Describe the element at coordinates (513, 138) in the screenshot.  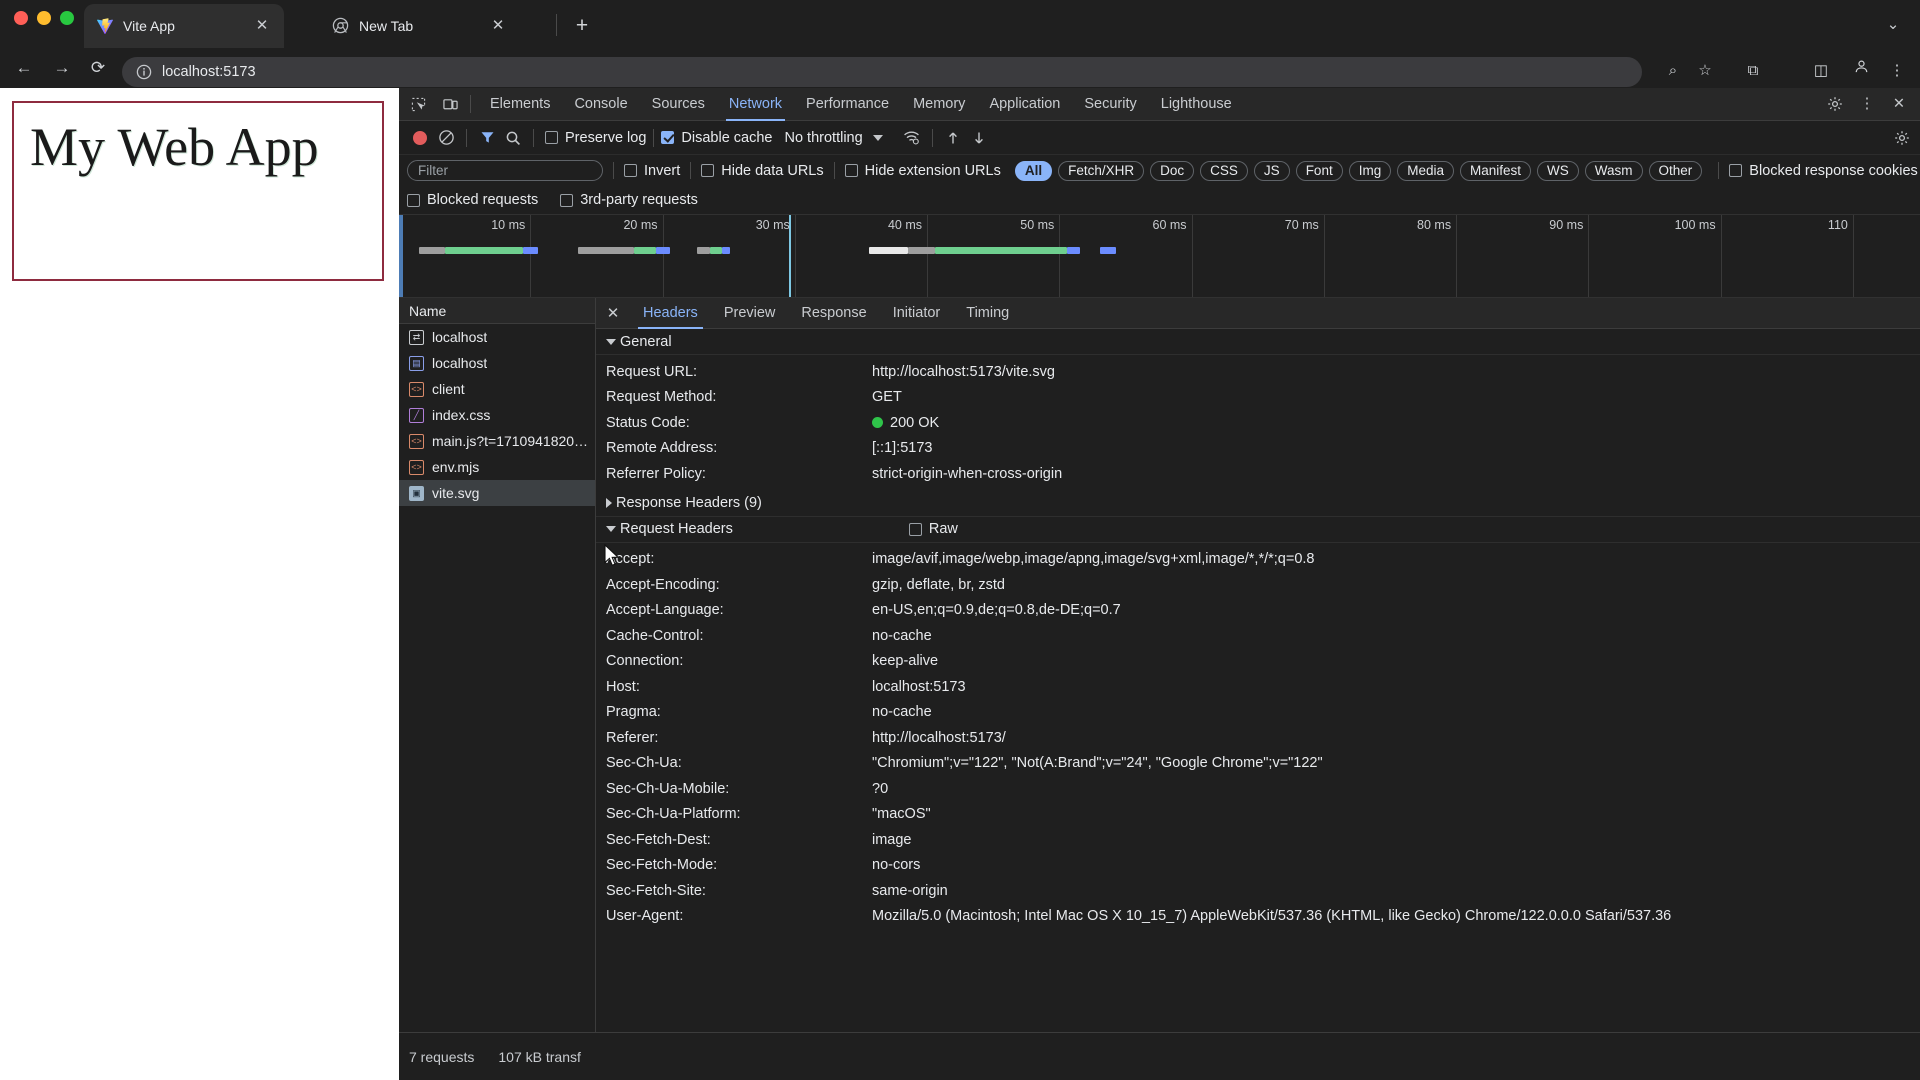
I see `search-icon` at that location.